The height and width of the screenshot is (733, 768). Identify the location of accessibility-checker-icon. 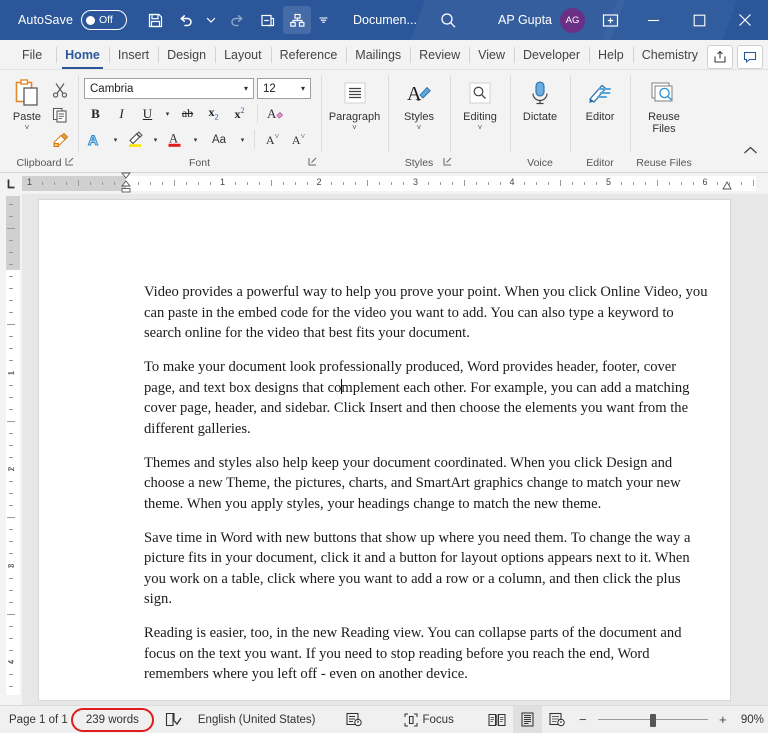
(354, 719).